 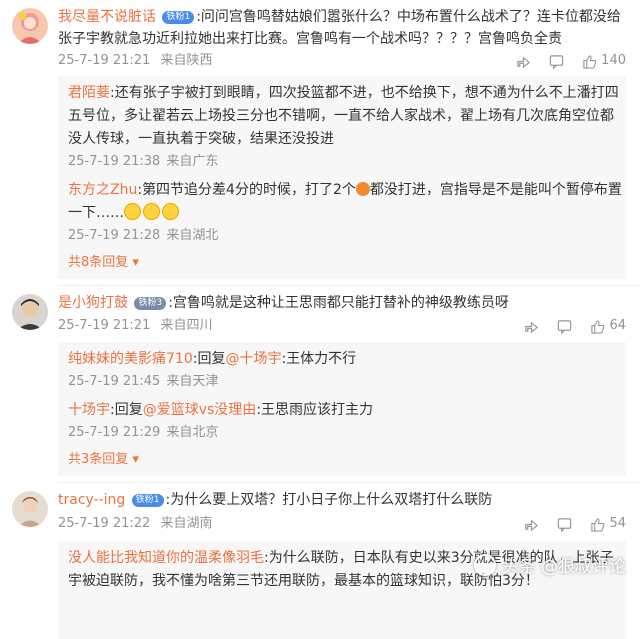 I want to click on reply-time: 25-7-19 21:45, so click(x=114, y=381).